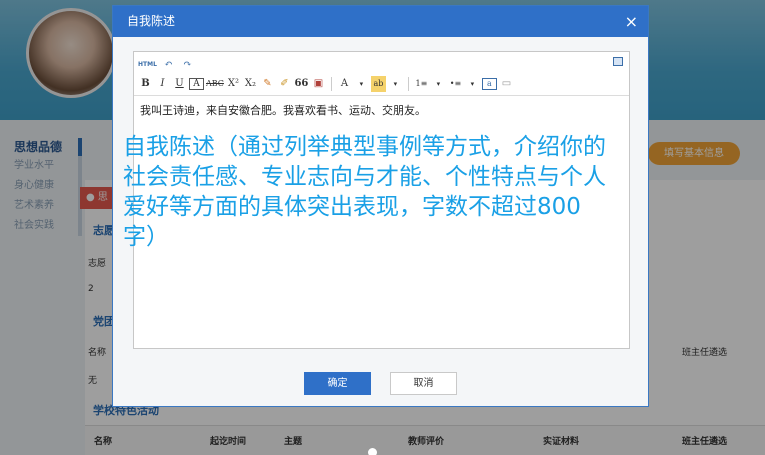  What do you see at coordinates (372, 451) in the screenshot?
I see `scroll-indicator` at bounding box center [372, 451].